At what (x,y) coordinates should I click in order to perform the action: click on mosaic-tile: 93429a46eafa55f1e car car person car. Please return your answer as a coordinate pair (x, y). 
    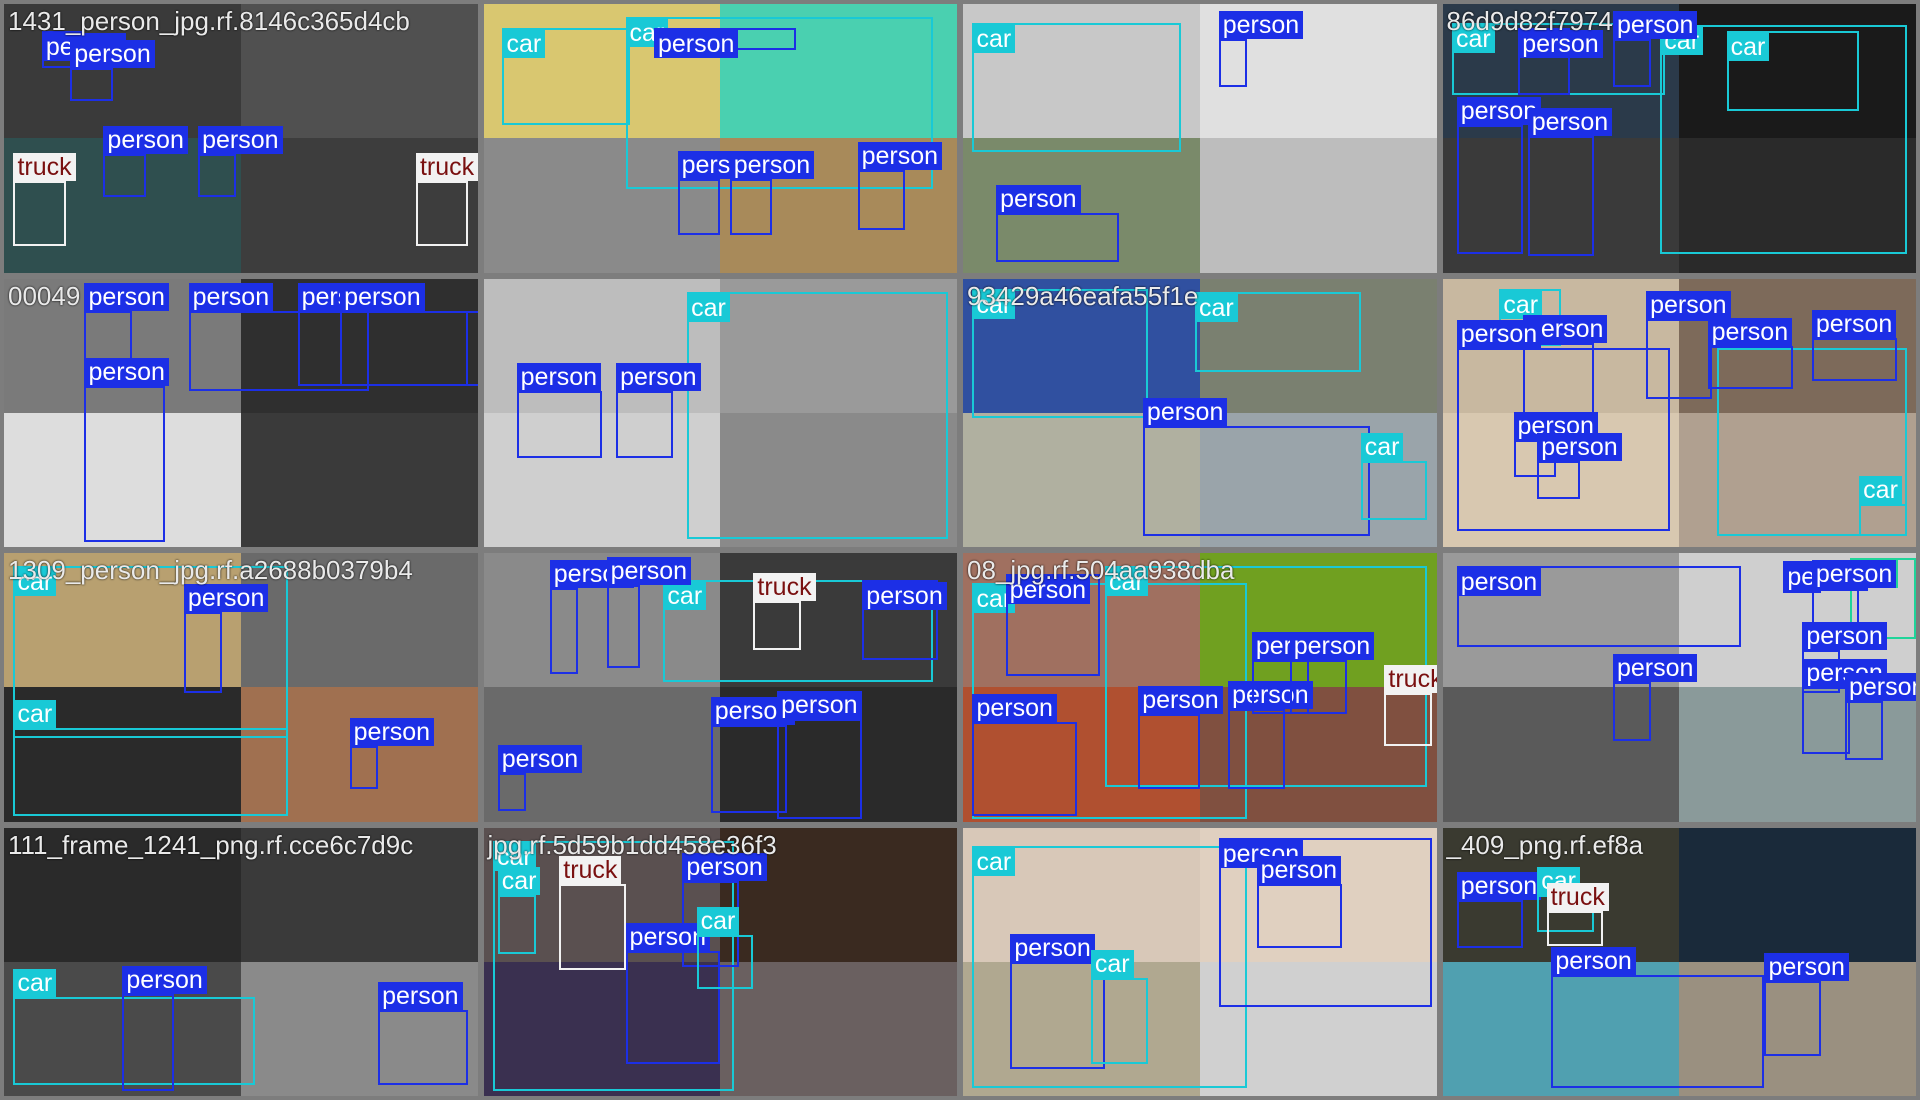
    Looking at the image, I should click on (1200, 412).